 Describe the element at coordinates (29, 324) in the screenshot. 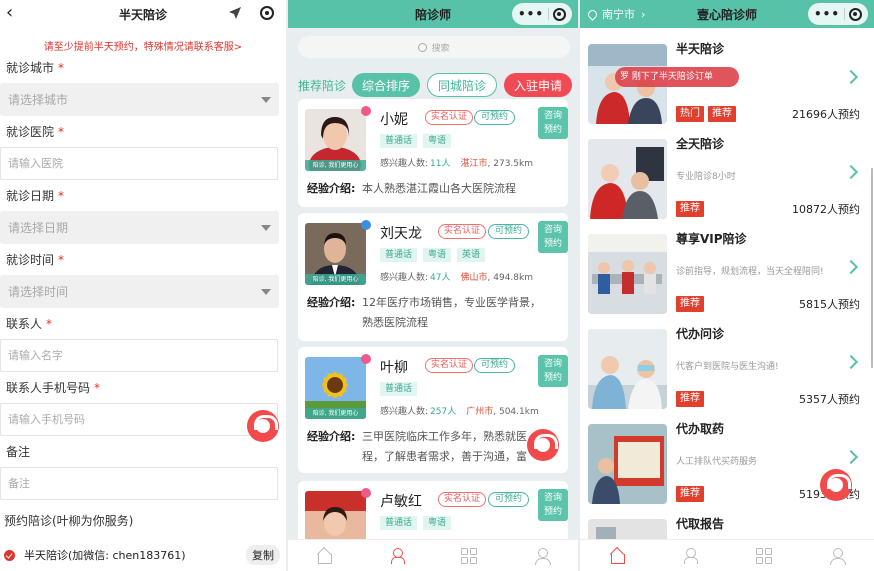

I see `field-label-contact: 联系人 *` at that location.